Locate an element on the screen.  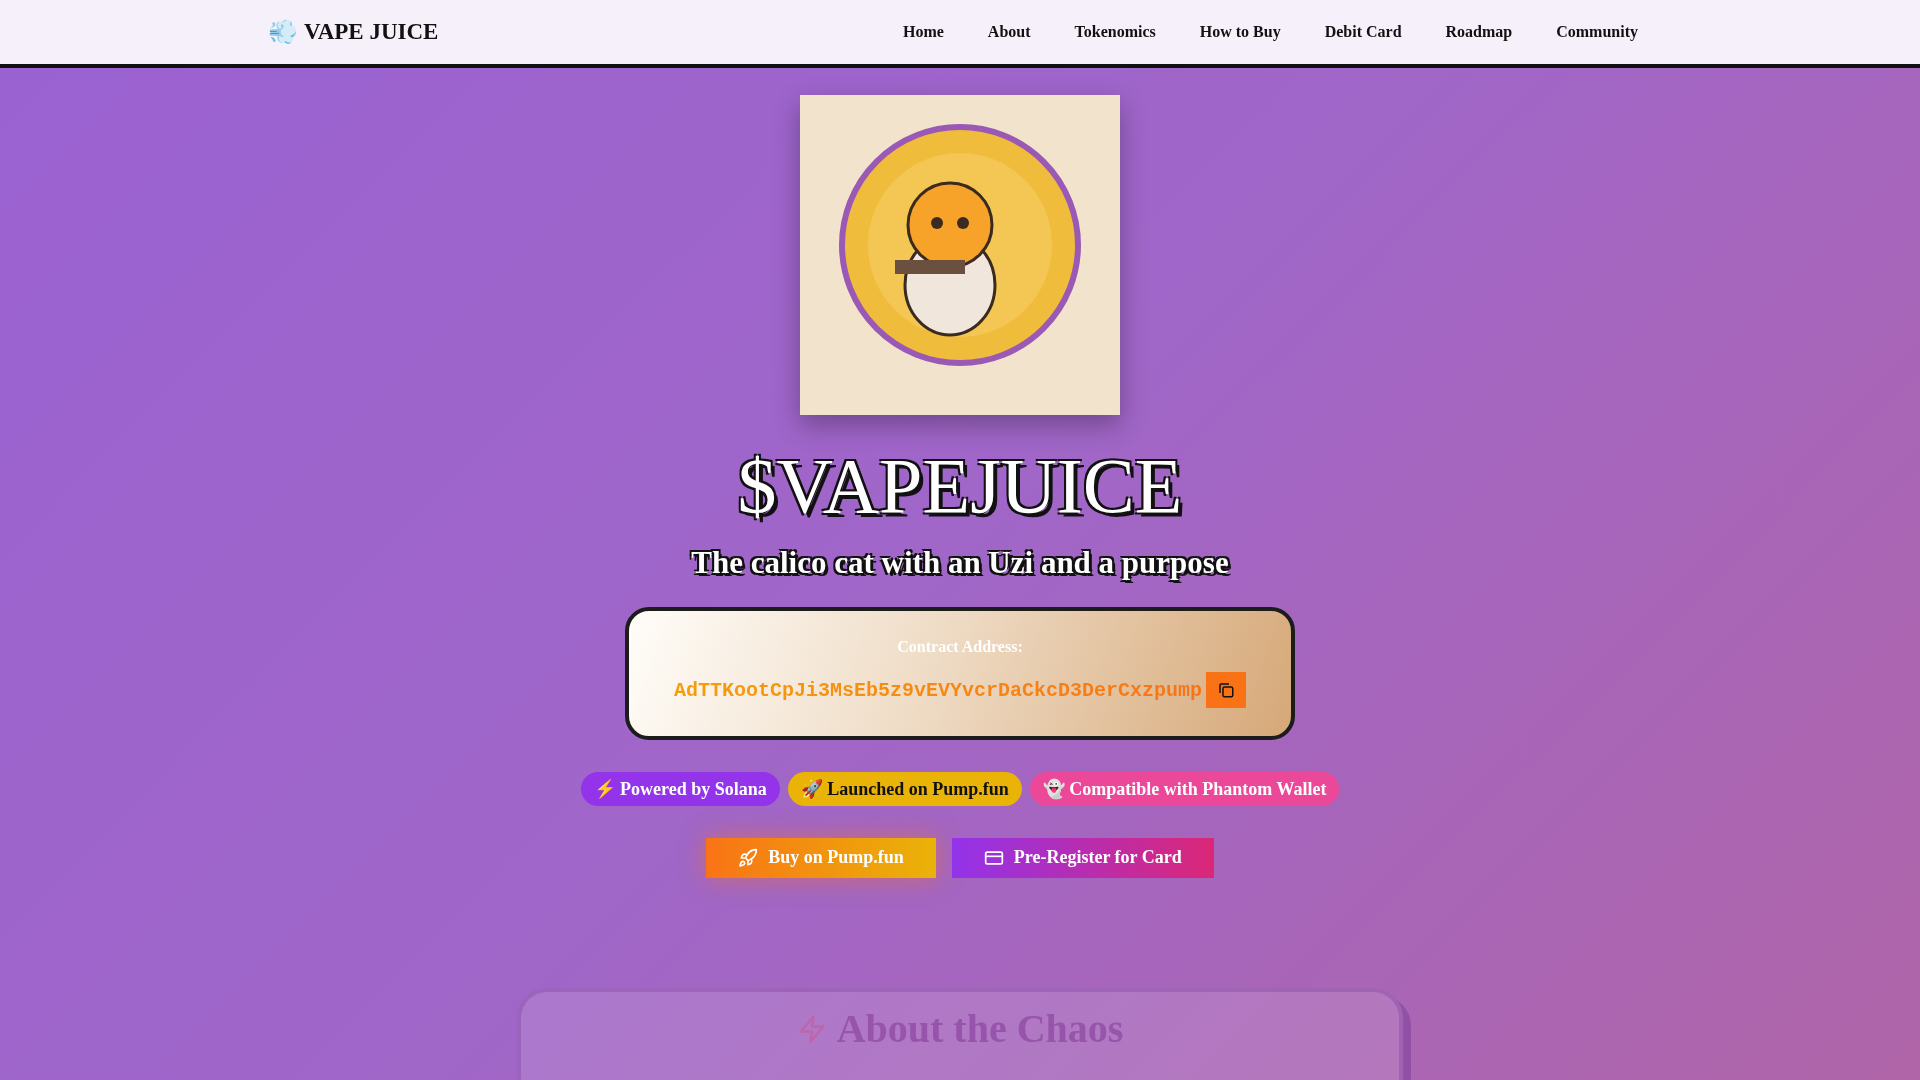
nav-link: Roadmap is located at coordinates (1479, 32).